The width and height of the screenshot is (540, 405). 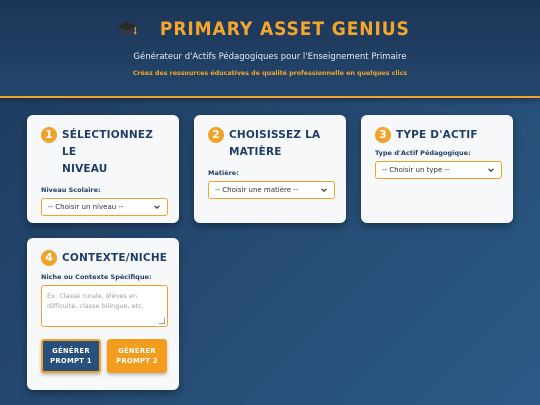 What do you see at coordinates (96, 277) in the screenshot?
I see `contexte-label: Niche ou Contexte Spécifique:` at bounding box center [96, 277].